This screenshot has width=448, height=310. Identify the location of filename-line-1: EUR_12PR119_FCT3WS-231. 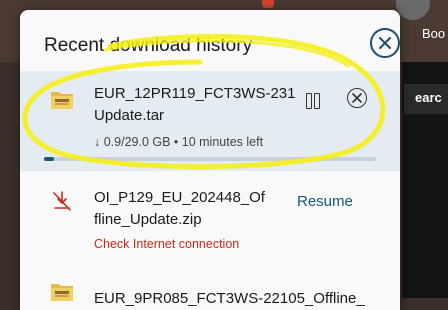
(195, 93).